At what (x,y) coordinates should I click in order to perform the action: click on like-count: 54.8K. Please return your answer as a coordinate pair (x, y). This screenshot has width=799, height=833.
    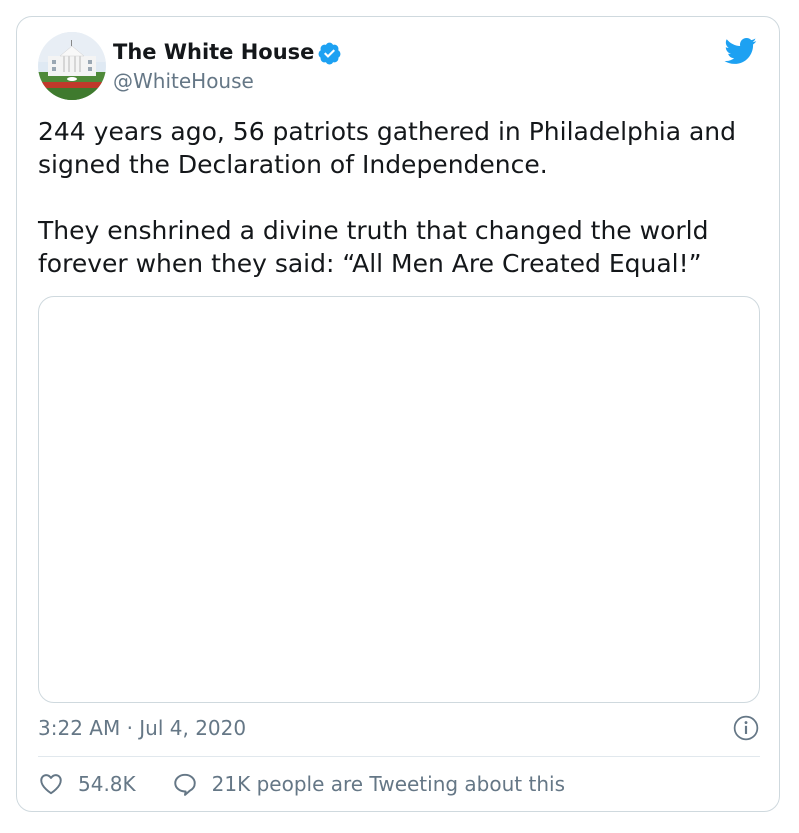
    Looking at the image, I should click on (107, 784).